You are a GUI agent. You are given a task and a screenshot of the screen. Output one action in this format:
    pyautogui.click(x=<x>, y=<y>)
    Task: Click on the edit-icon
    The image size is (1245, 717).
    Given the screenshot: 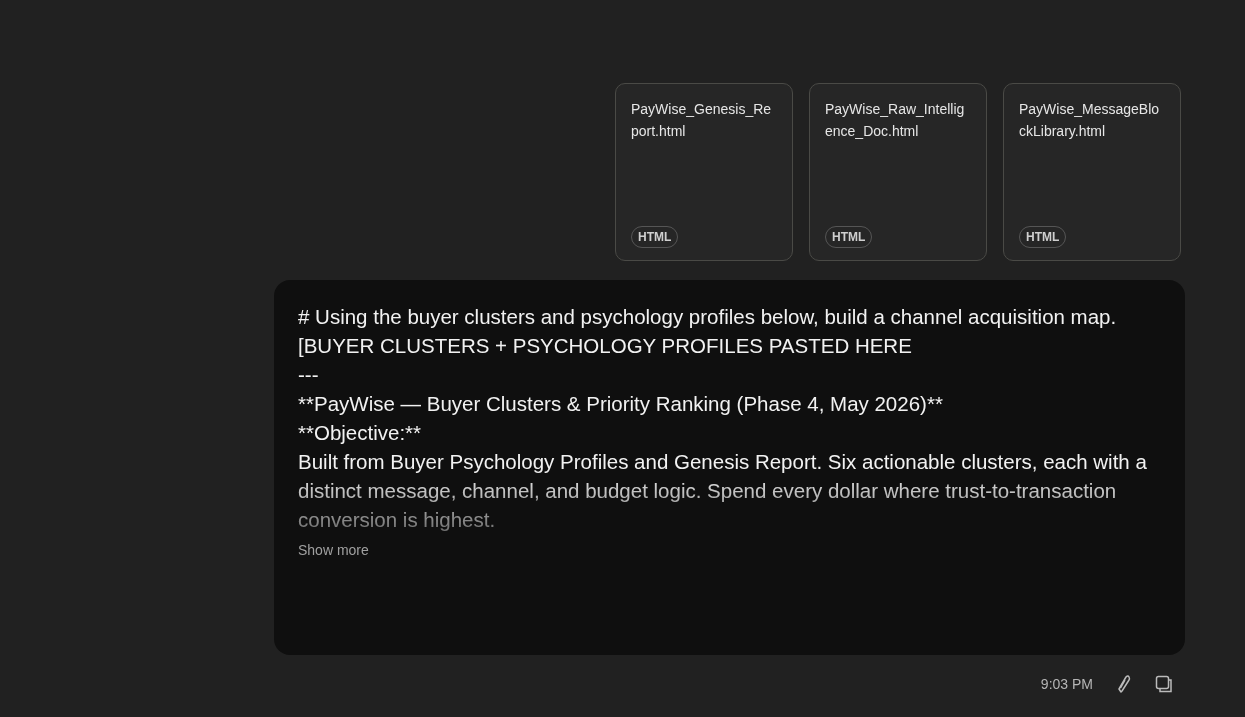 What is the action you would take?
    pyautogui.click(x=1124, y=684)
    